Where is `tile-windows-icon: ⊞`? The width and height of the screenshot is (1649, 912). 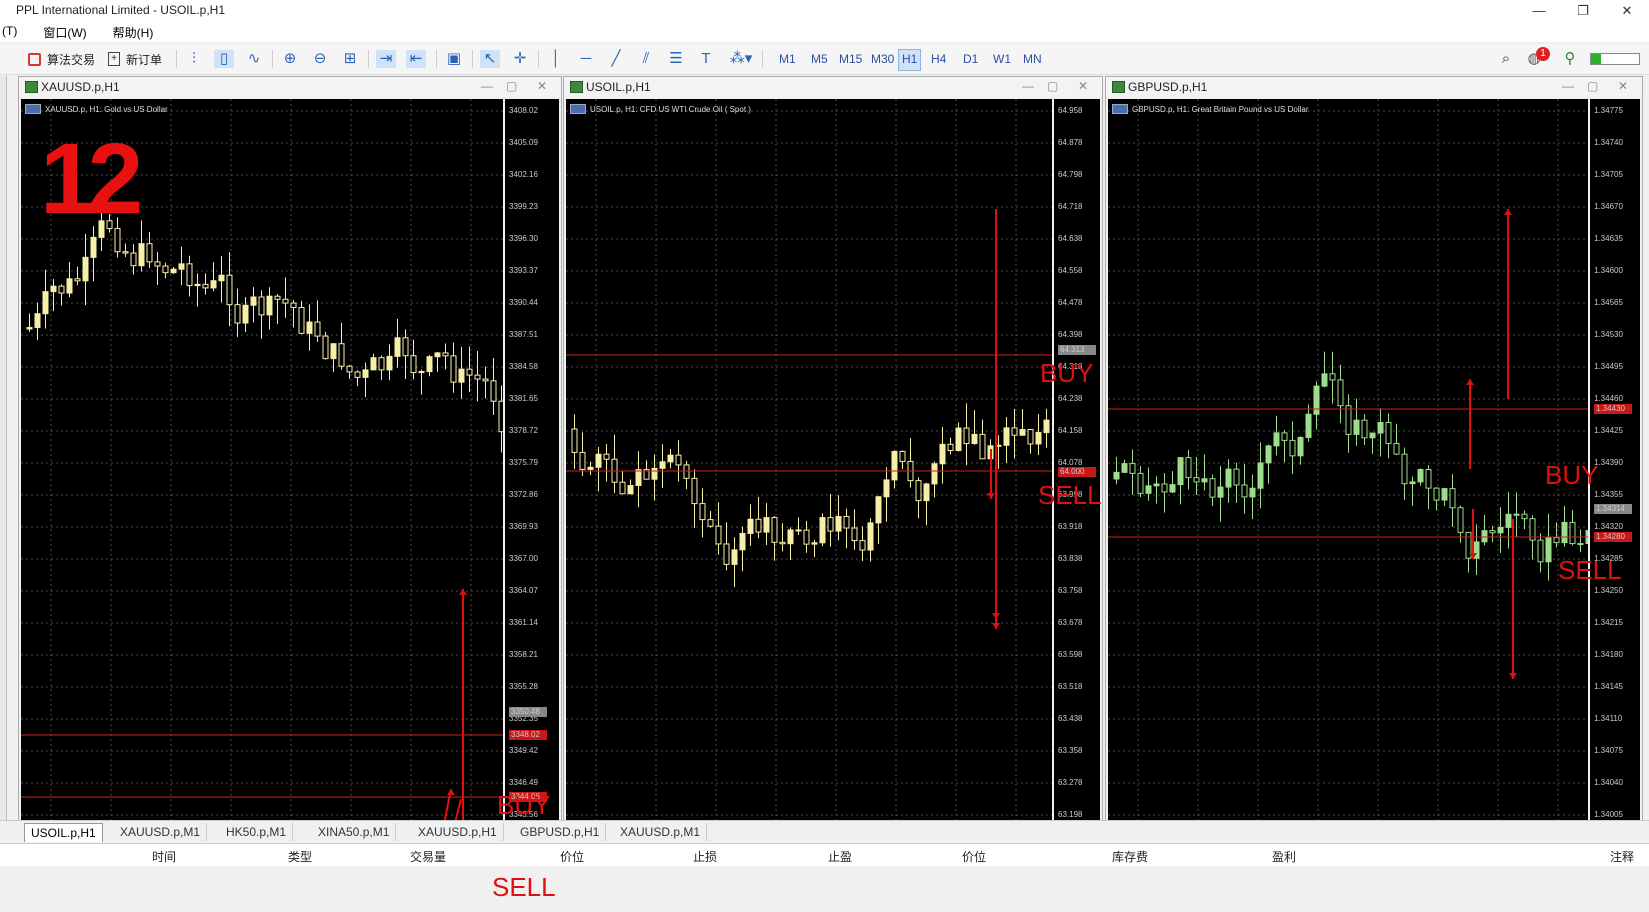
tile-windows-icon: ⊞ is located at coordinates (350, 59).